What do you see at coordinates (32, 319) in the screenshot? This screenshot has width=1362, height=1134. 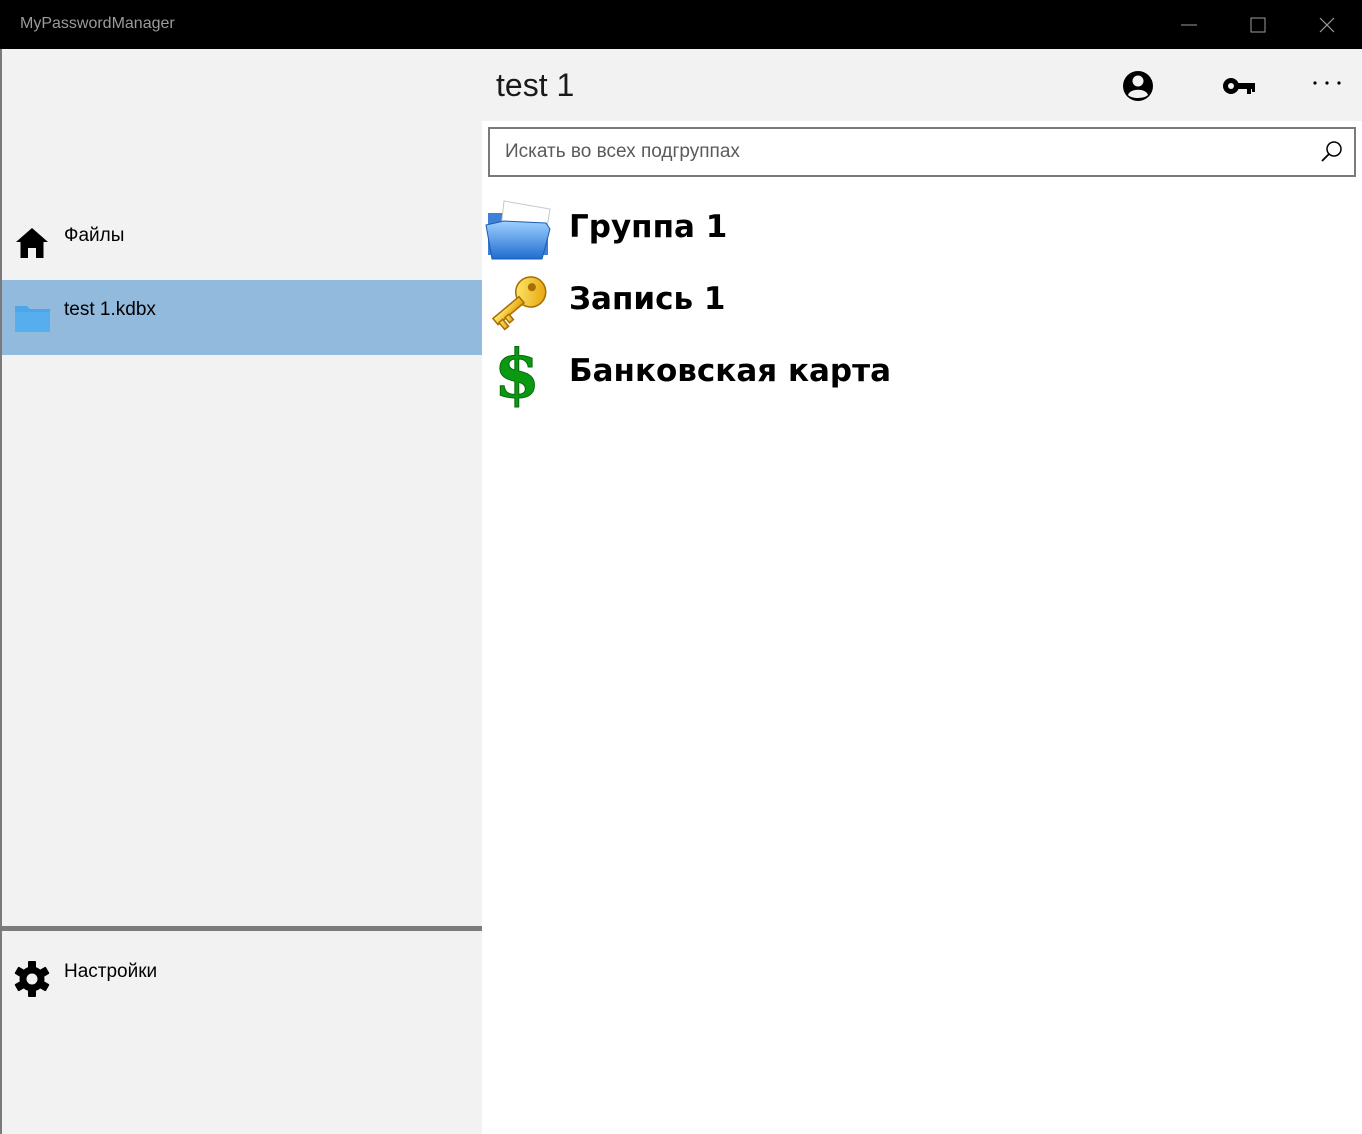 I see `folder-icon` at bounding box center [32, 319].